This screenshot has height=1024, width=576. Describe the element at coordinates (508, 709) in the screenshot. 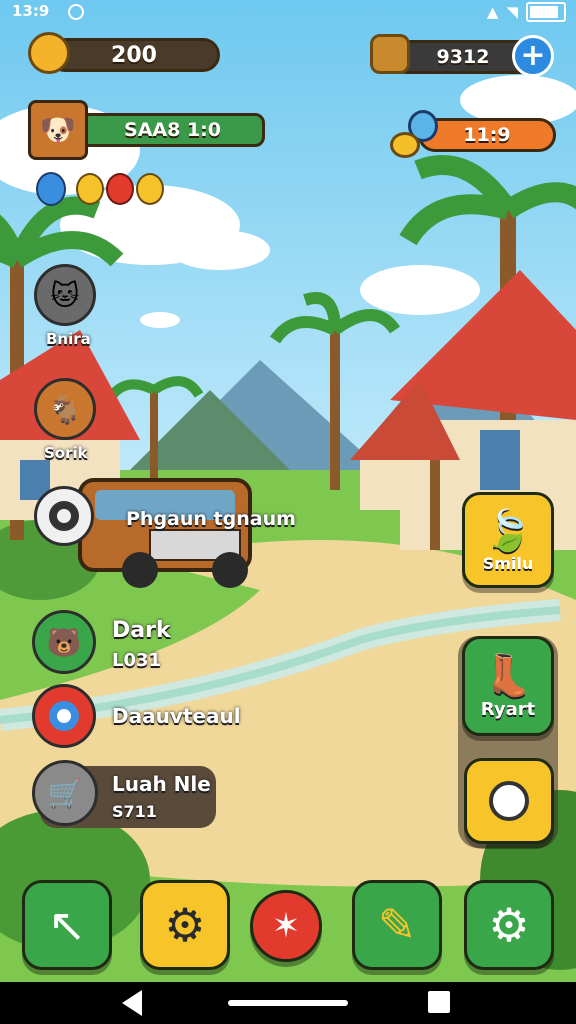

I see `ryart-label: Ryart` at that location.